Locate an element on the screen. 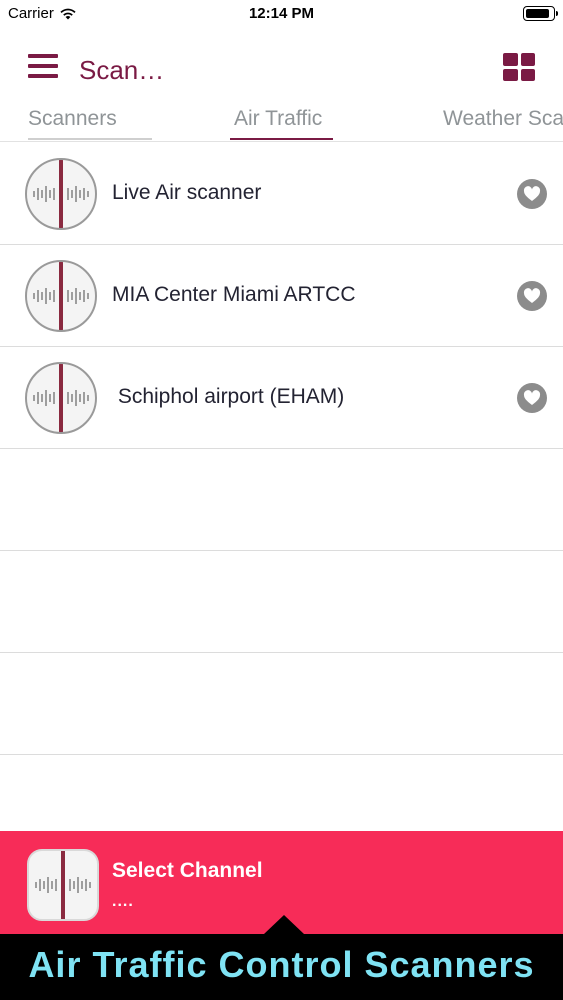 The image size is (563, 1000). category-tabs: Scanners Air Traffic Weather Sca is located at coordinates (281, 121).